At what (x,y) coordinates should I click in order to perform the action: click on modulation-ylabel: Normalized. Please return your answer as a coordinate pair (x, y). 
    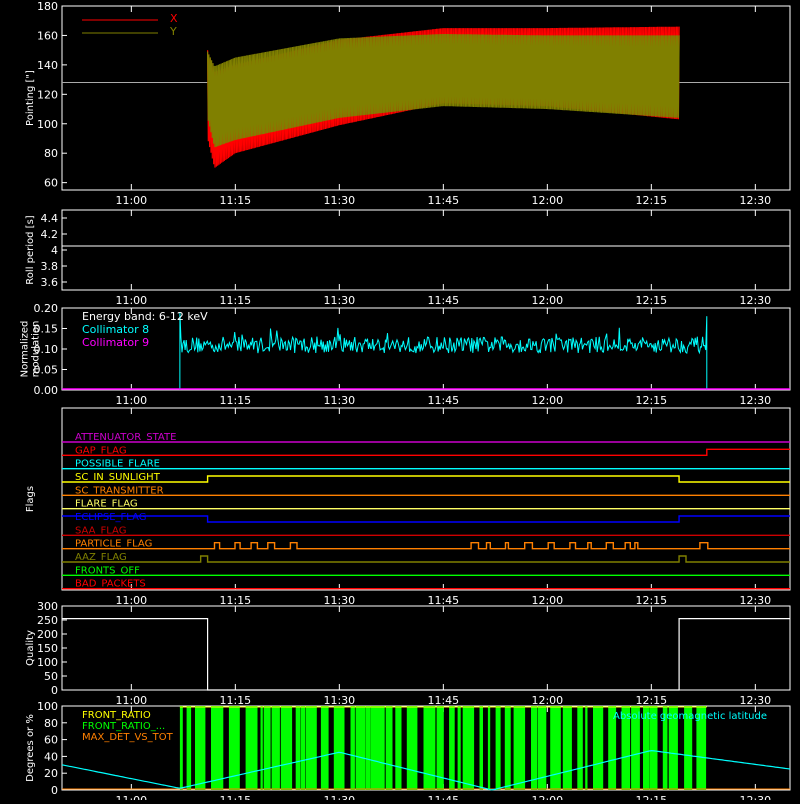
    Looking at the image, I should click on (25, 349).